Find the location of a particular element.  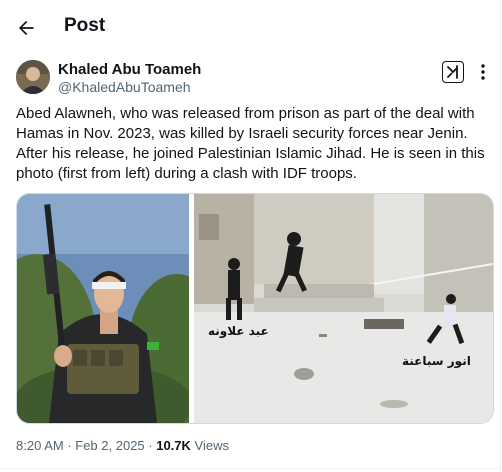

more-options-button is located at coordinates (483, 72).